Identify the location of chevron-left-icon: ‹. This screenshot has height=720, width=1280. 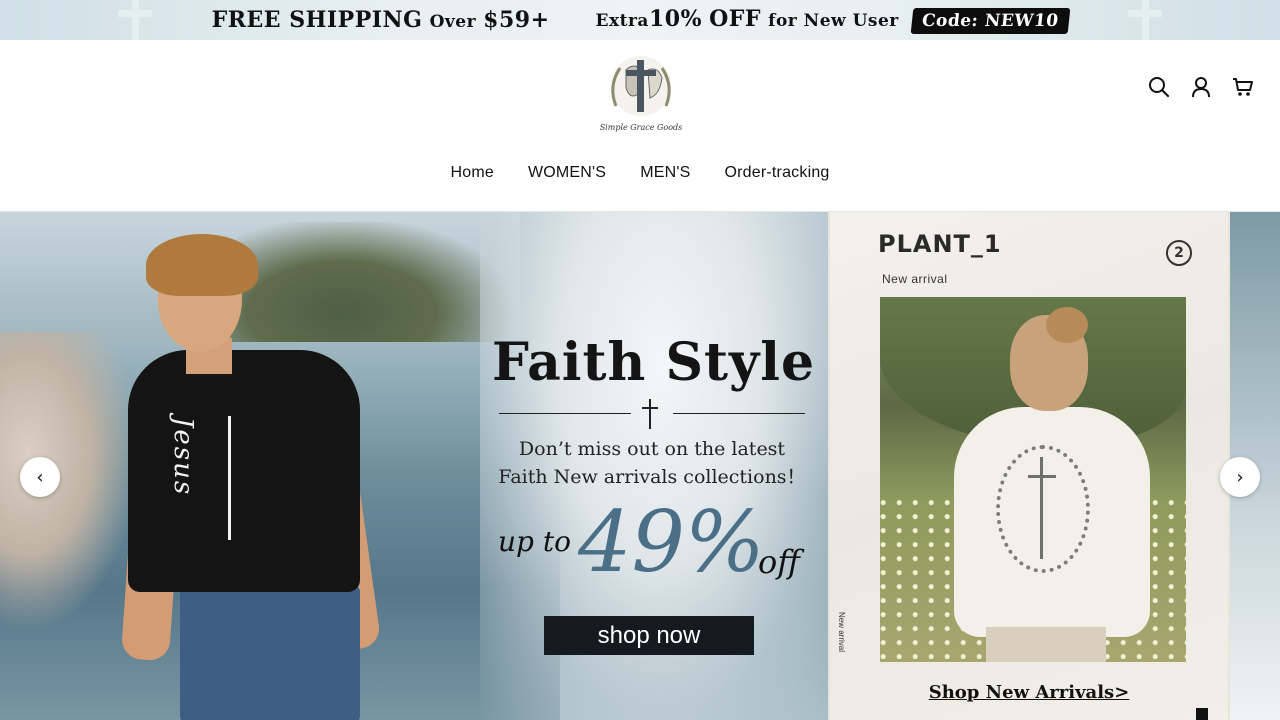
(40, 477).